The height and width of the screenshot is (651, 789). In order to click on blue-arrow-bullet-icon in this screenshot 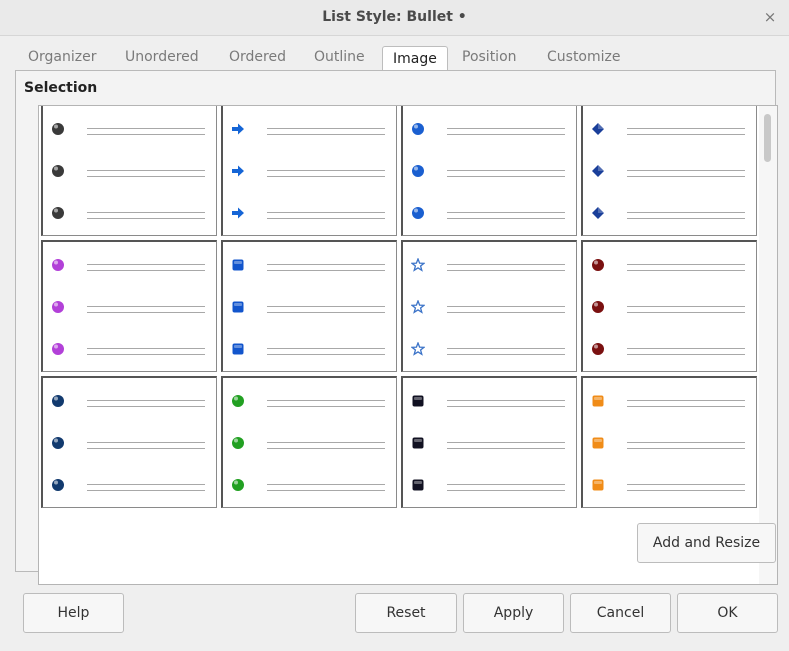, I will do `click(238, 213)`.